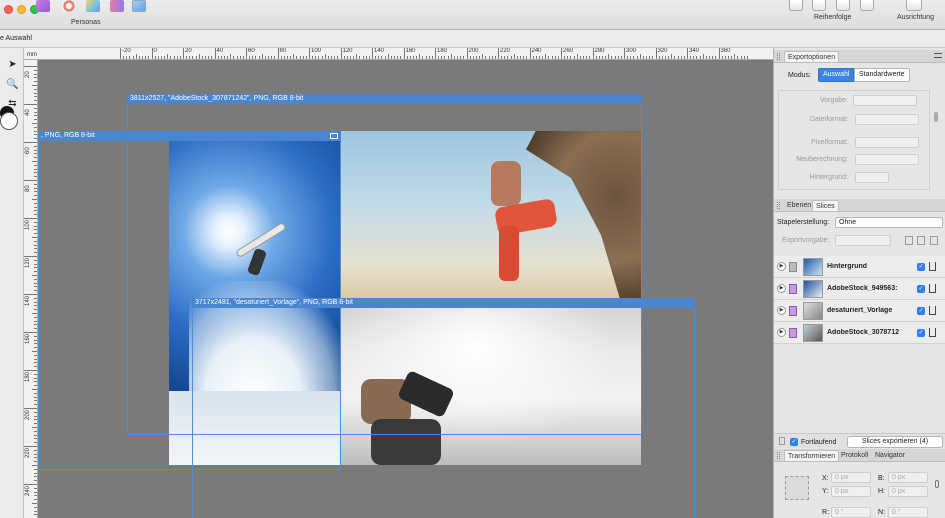 The width and height of the screenshot is (945, 518). What do you see at coordinates (859, 289) in the screenshot?
I see `layer-row: ▶ AdobeStock_949563: ✓` at bounding box center [859, 289].